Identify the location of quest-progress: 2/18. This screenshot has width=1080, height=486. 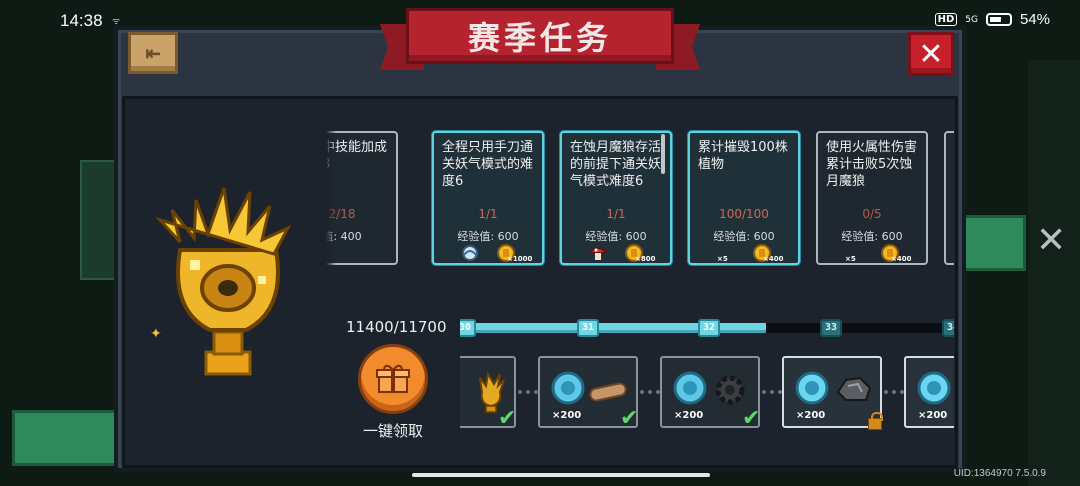
(342, 214).